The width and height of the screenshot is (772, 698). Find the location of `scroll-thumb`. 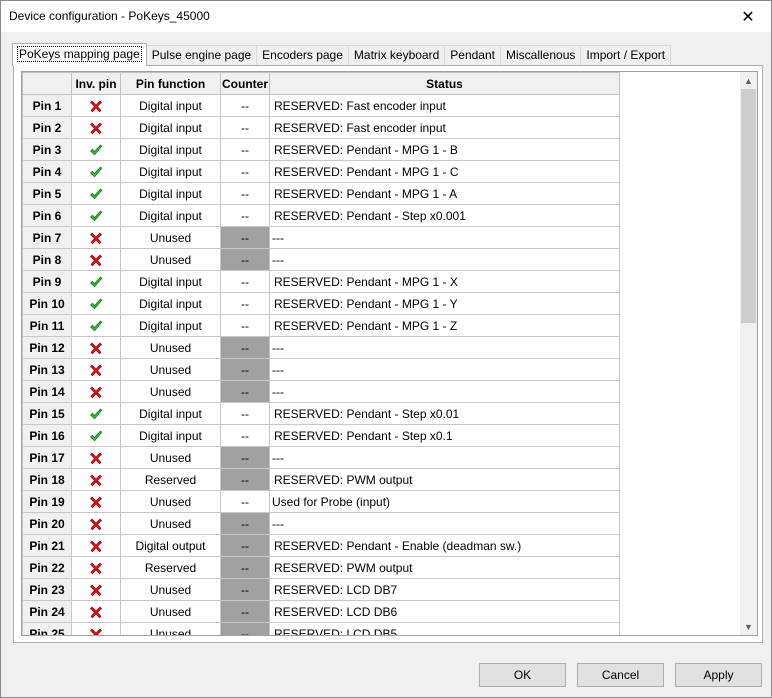

scroll-thumb is located at coordinates (748, 206).